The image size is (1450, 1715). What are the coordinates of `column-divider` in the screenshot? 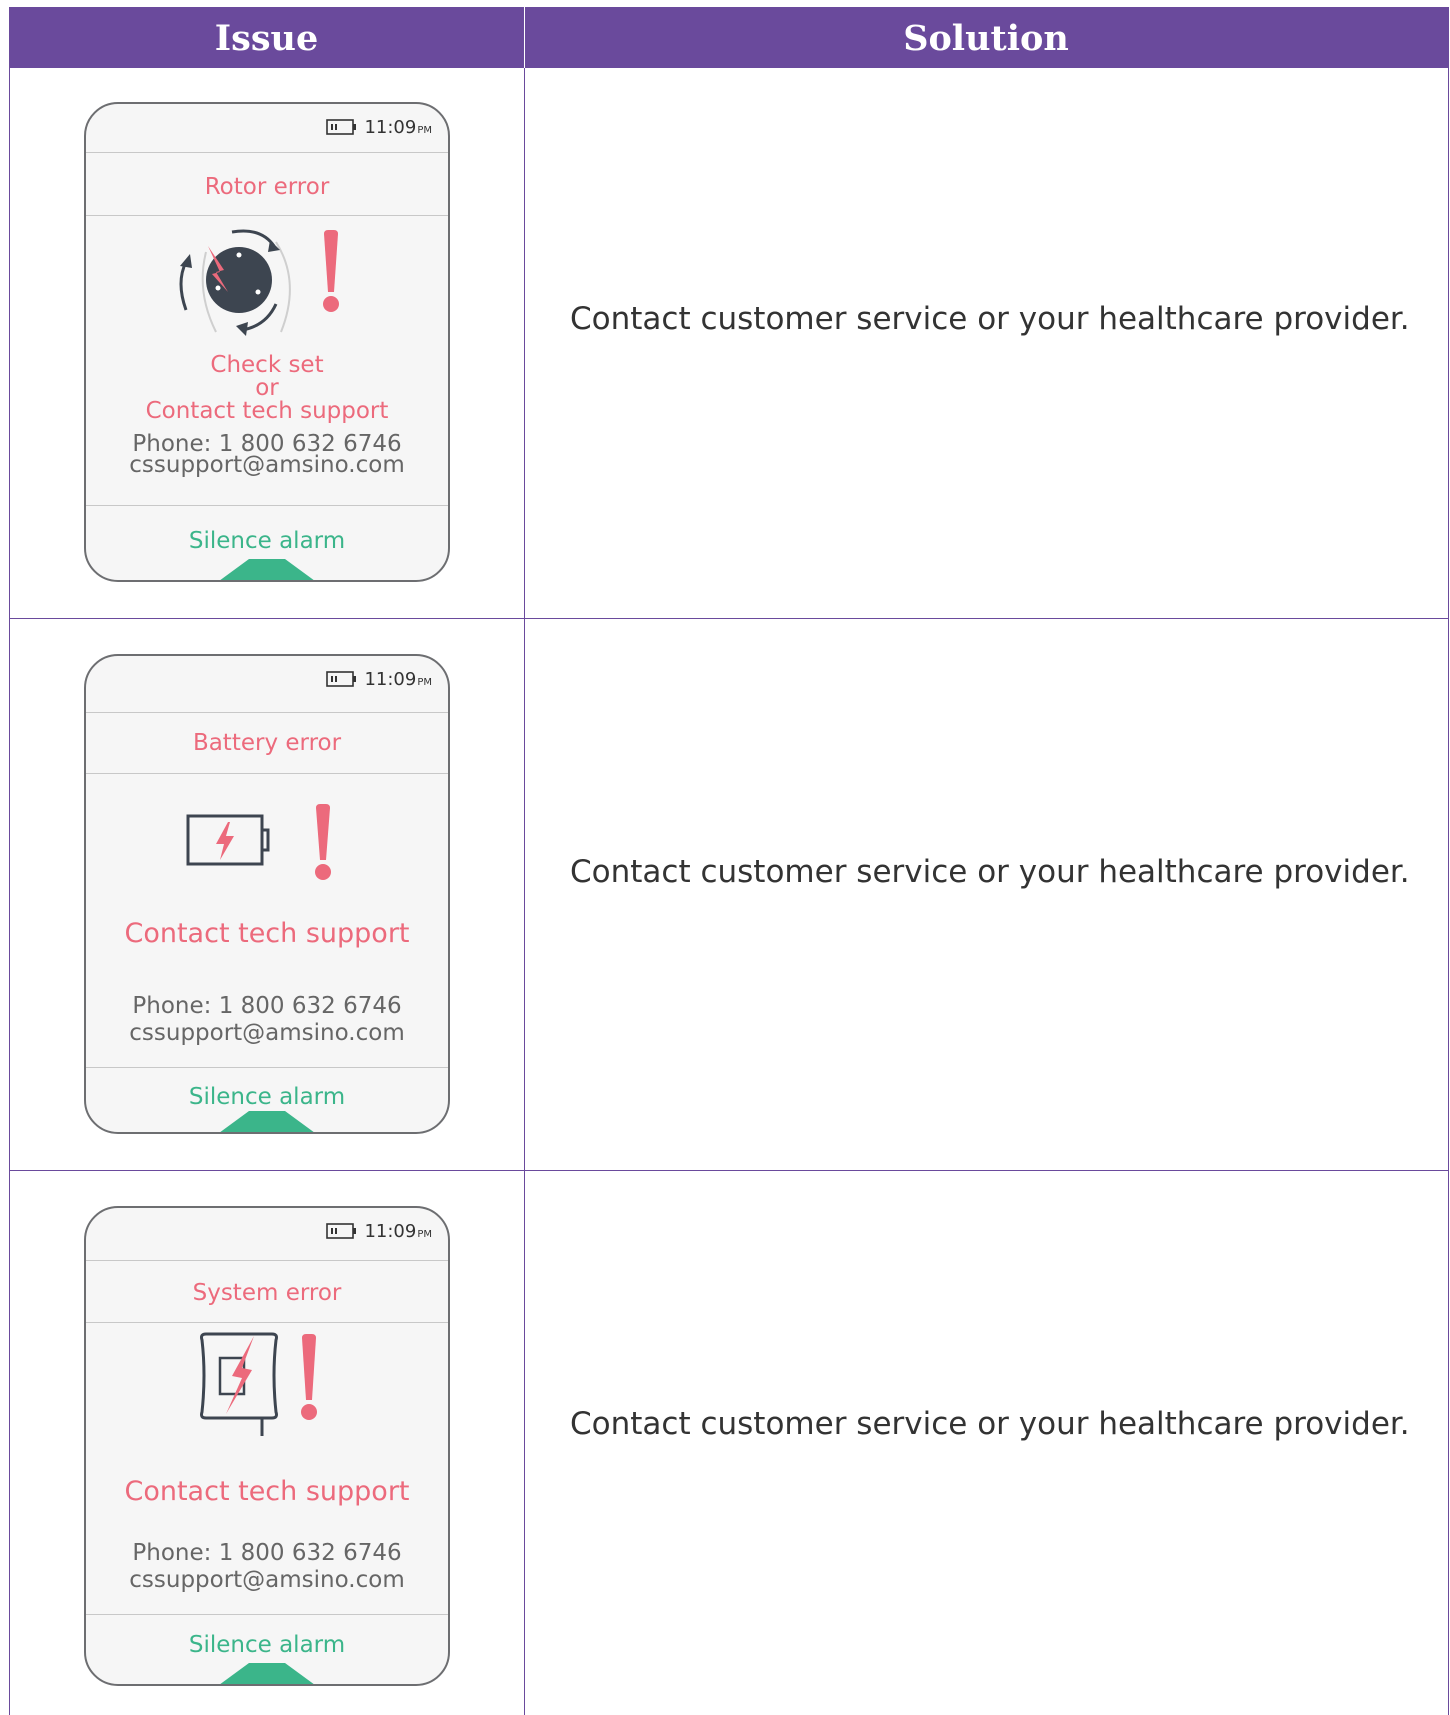 It's located at (524, 891).